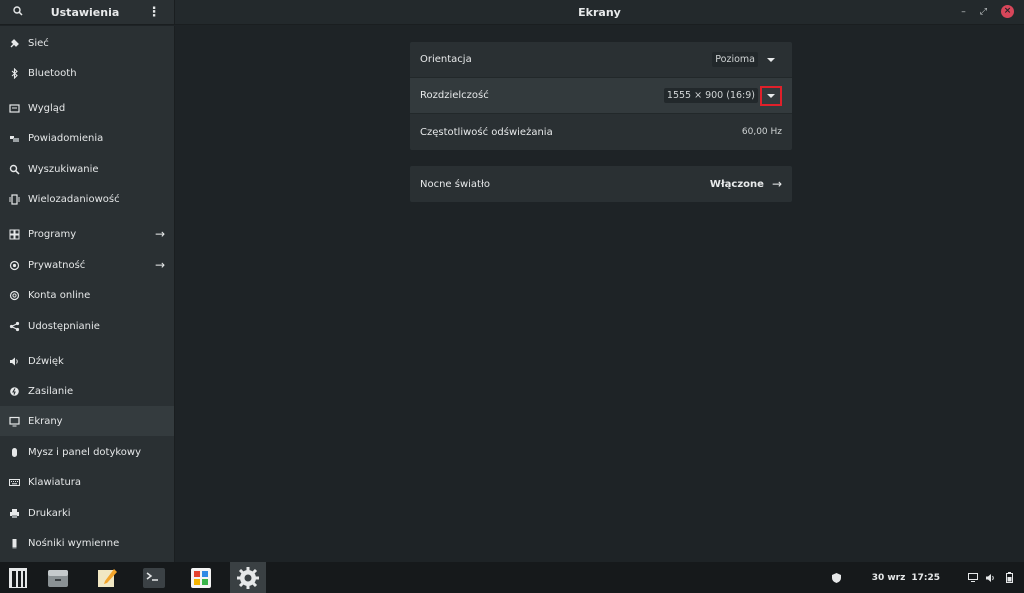 The image size is (1024, 593). I want to click on sidebar-item-label: Programy, so click(52, 234).